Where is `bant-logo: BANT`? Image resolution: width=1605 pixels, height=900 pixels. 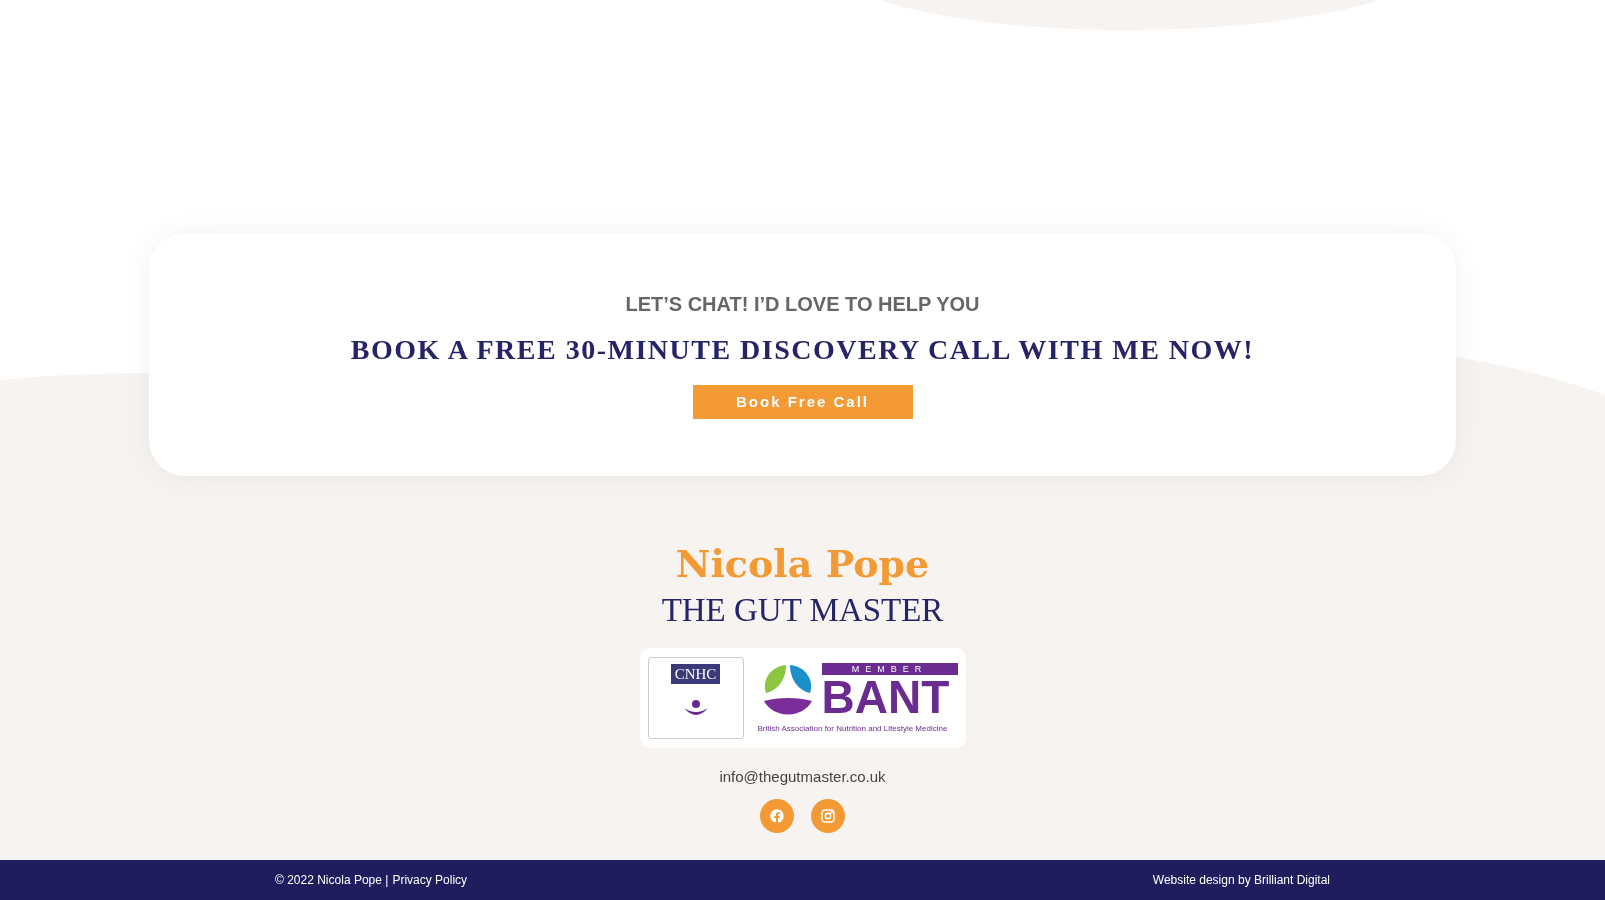 bant-logo: BANT is located at coordinates (886, 697).